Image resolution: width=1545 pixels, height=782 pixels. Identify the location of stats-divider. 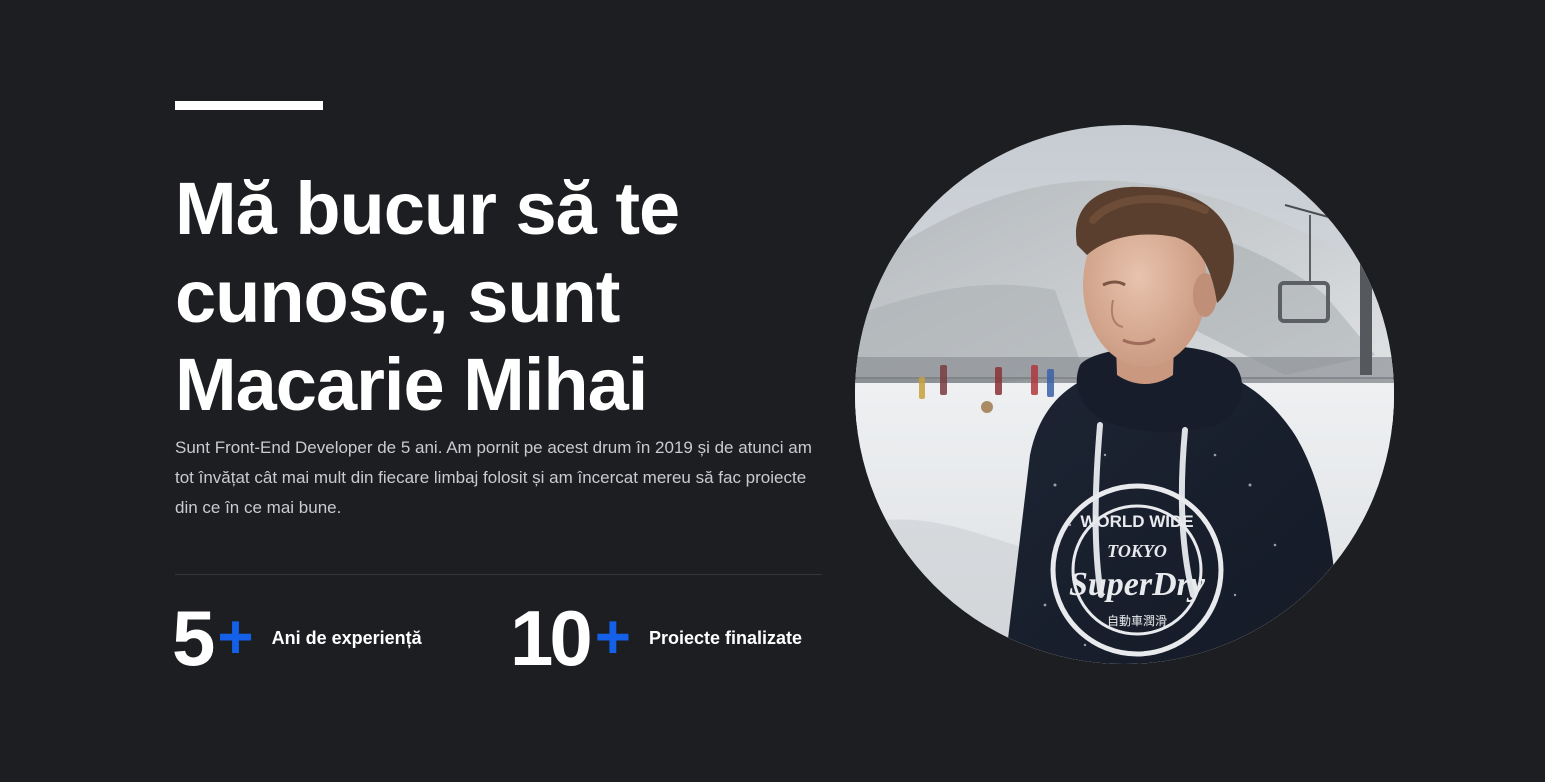
(498, 574).